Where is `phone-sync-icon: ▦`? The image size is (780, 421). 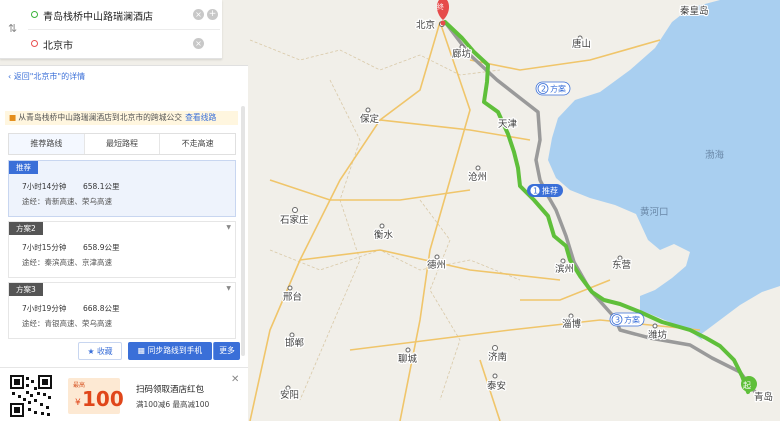 phone-sync-icon: ▦ is located at coordinates (142, 350).